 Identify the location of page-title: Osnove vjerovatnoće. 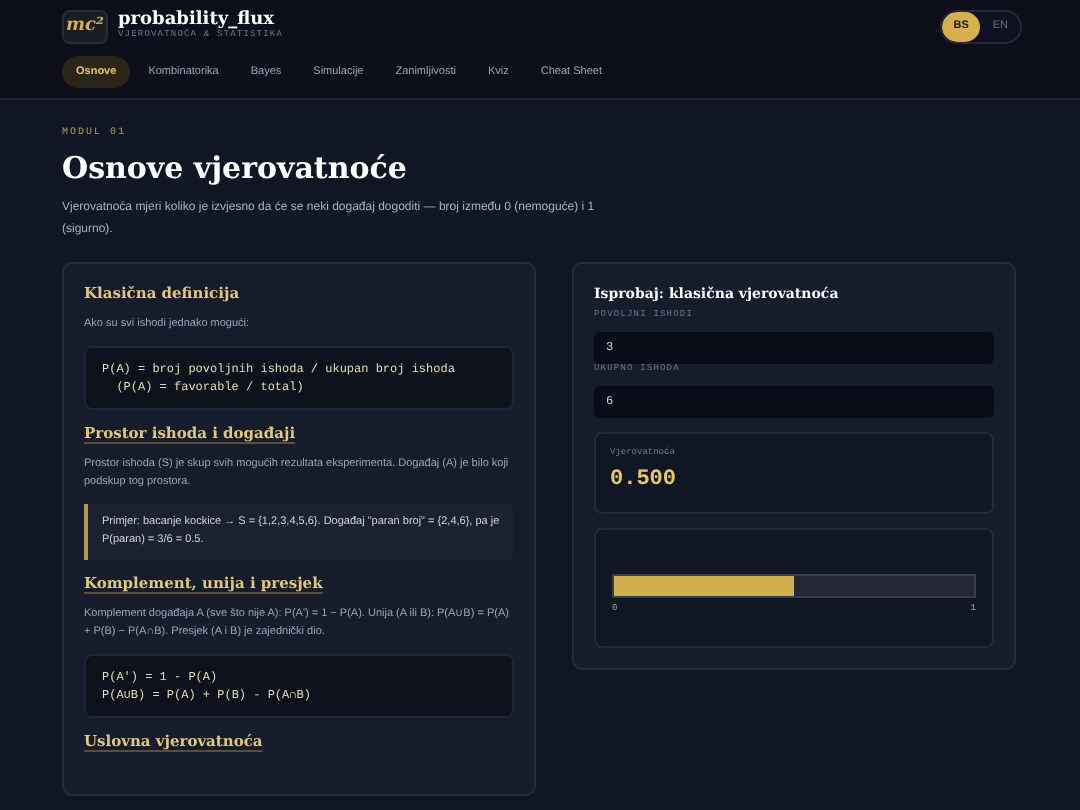
(235, 168).